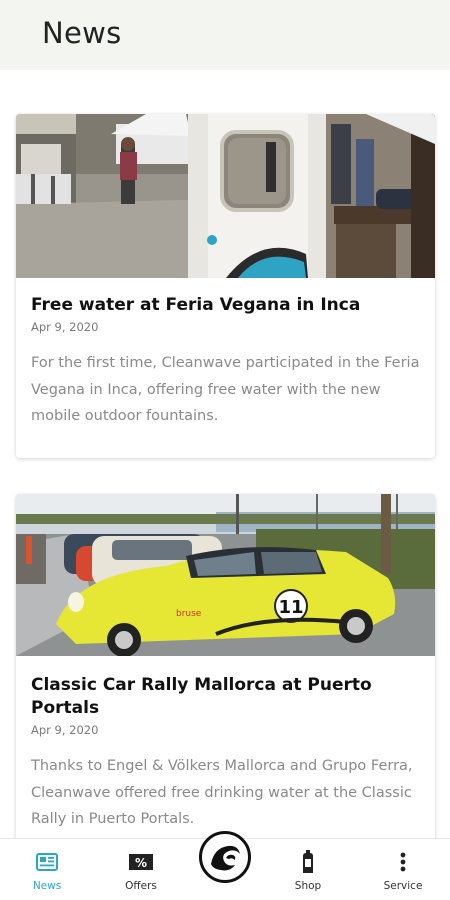 This screenshot has height=900, width=450. I want to click on tab-offers: % Offers, so click(141, 869).